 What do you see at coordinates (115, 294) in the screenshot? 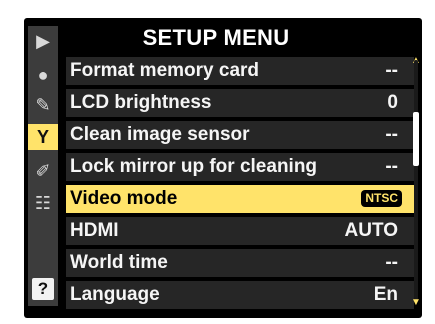
I see `menu-item-label: Language` at bounding box center [115, 294].